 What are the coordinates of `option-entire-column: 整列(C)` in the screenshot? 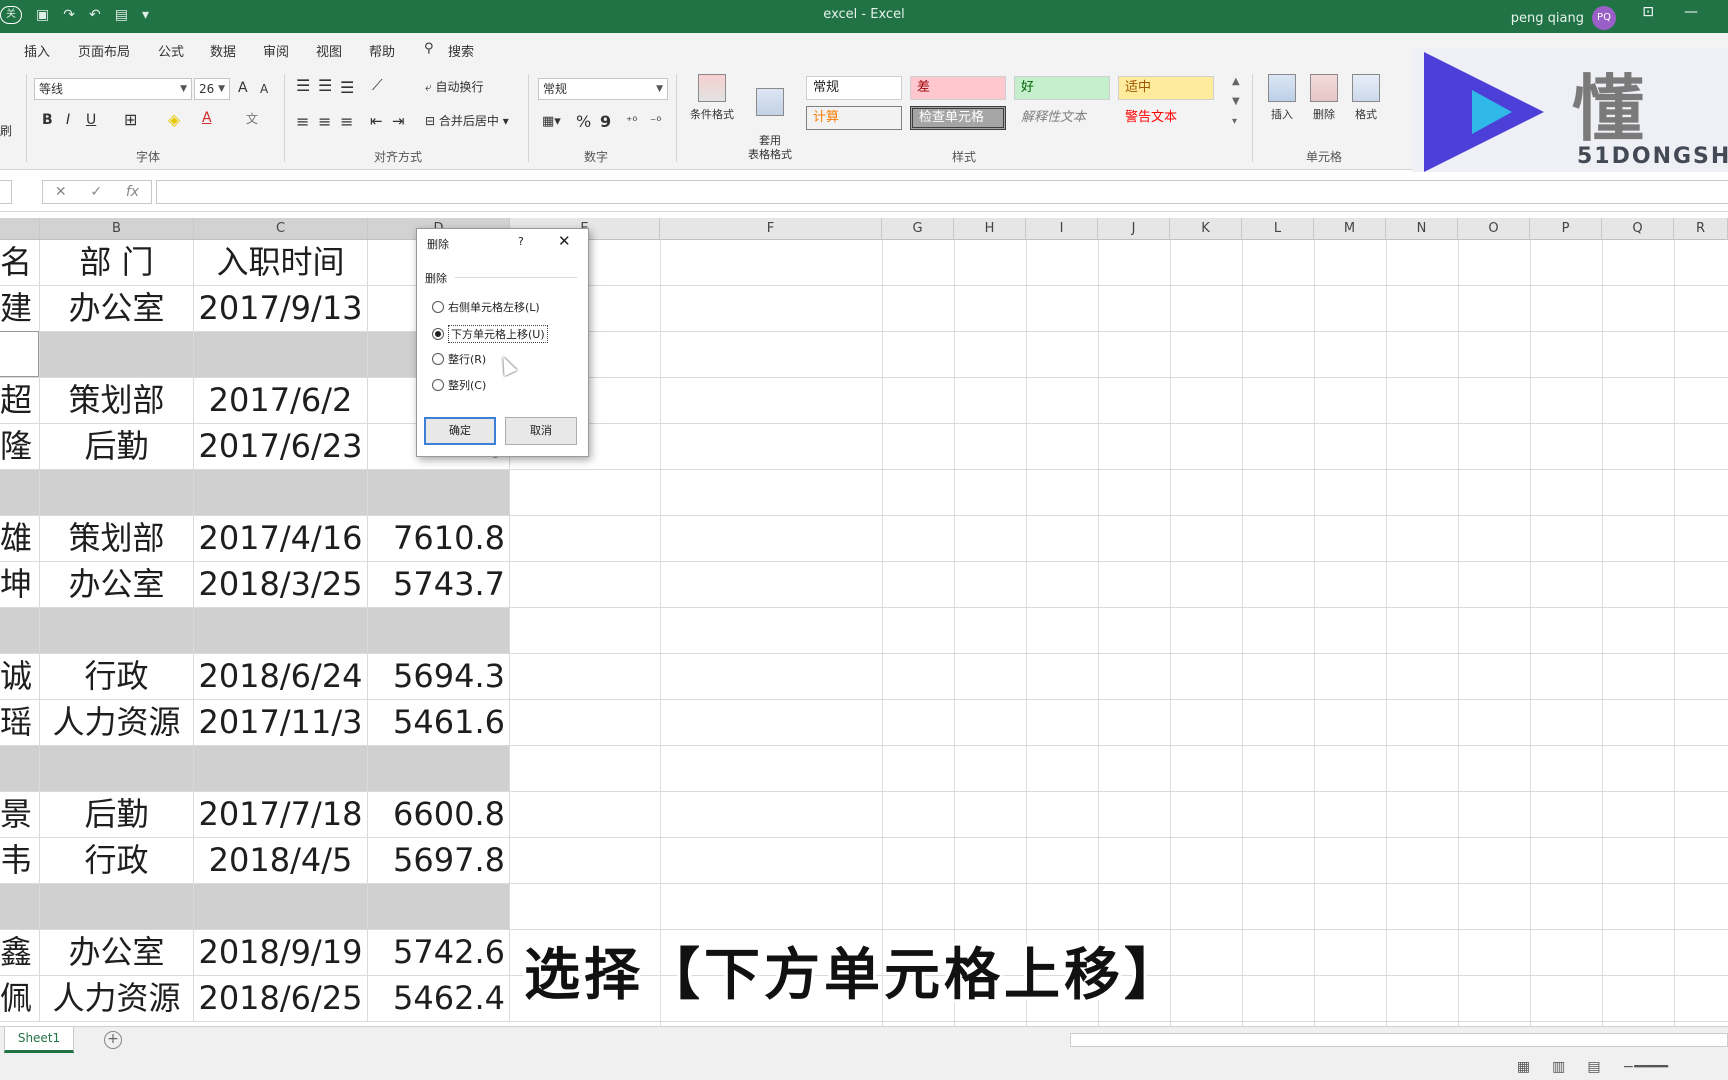 It's located at (459, 385).